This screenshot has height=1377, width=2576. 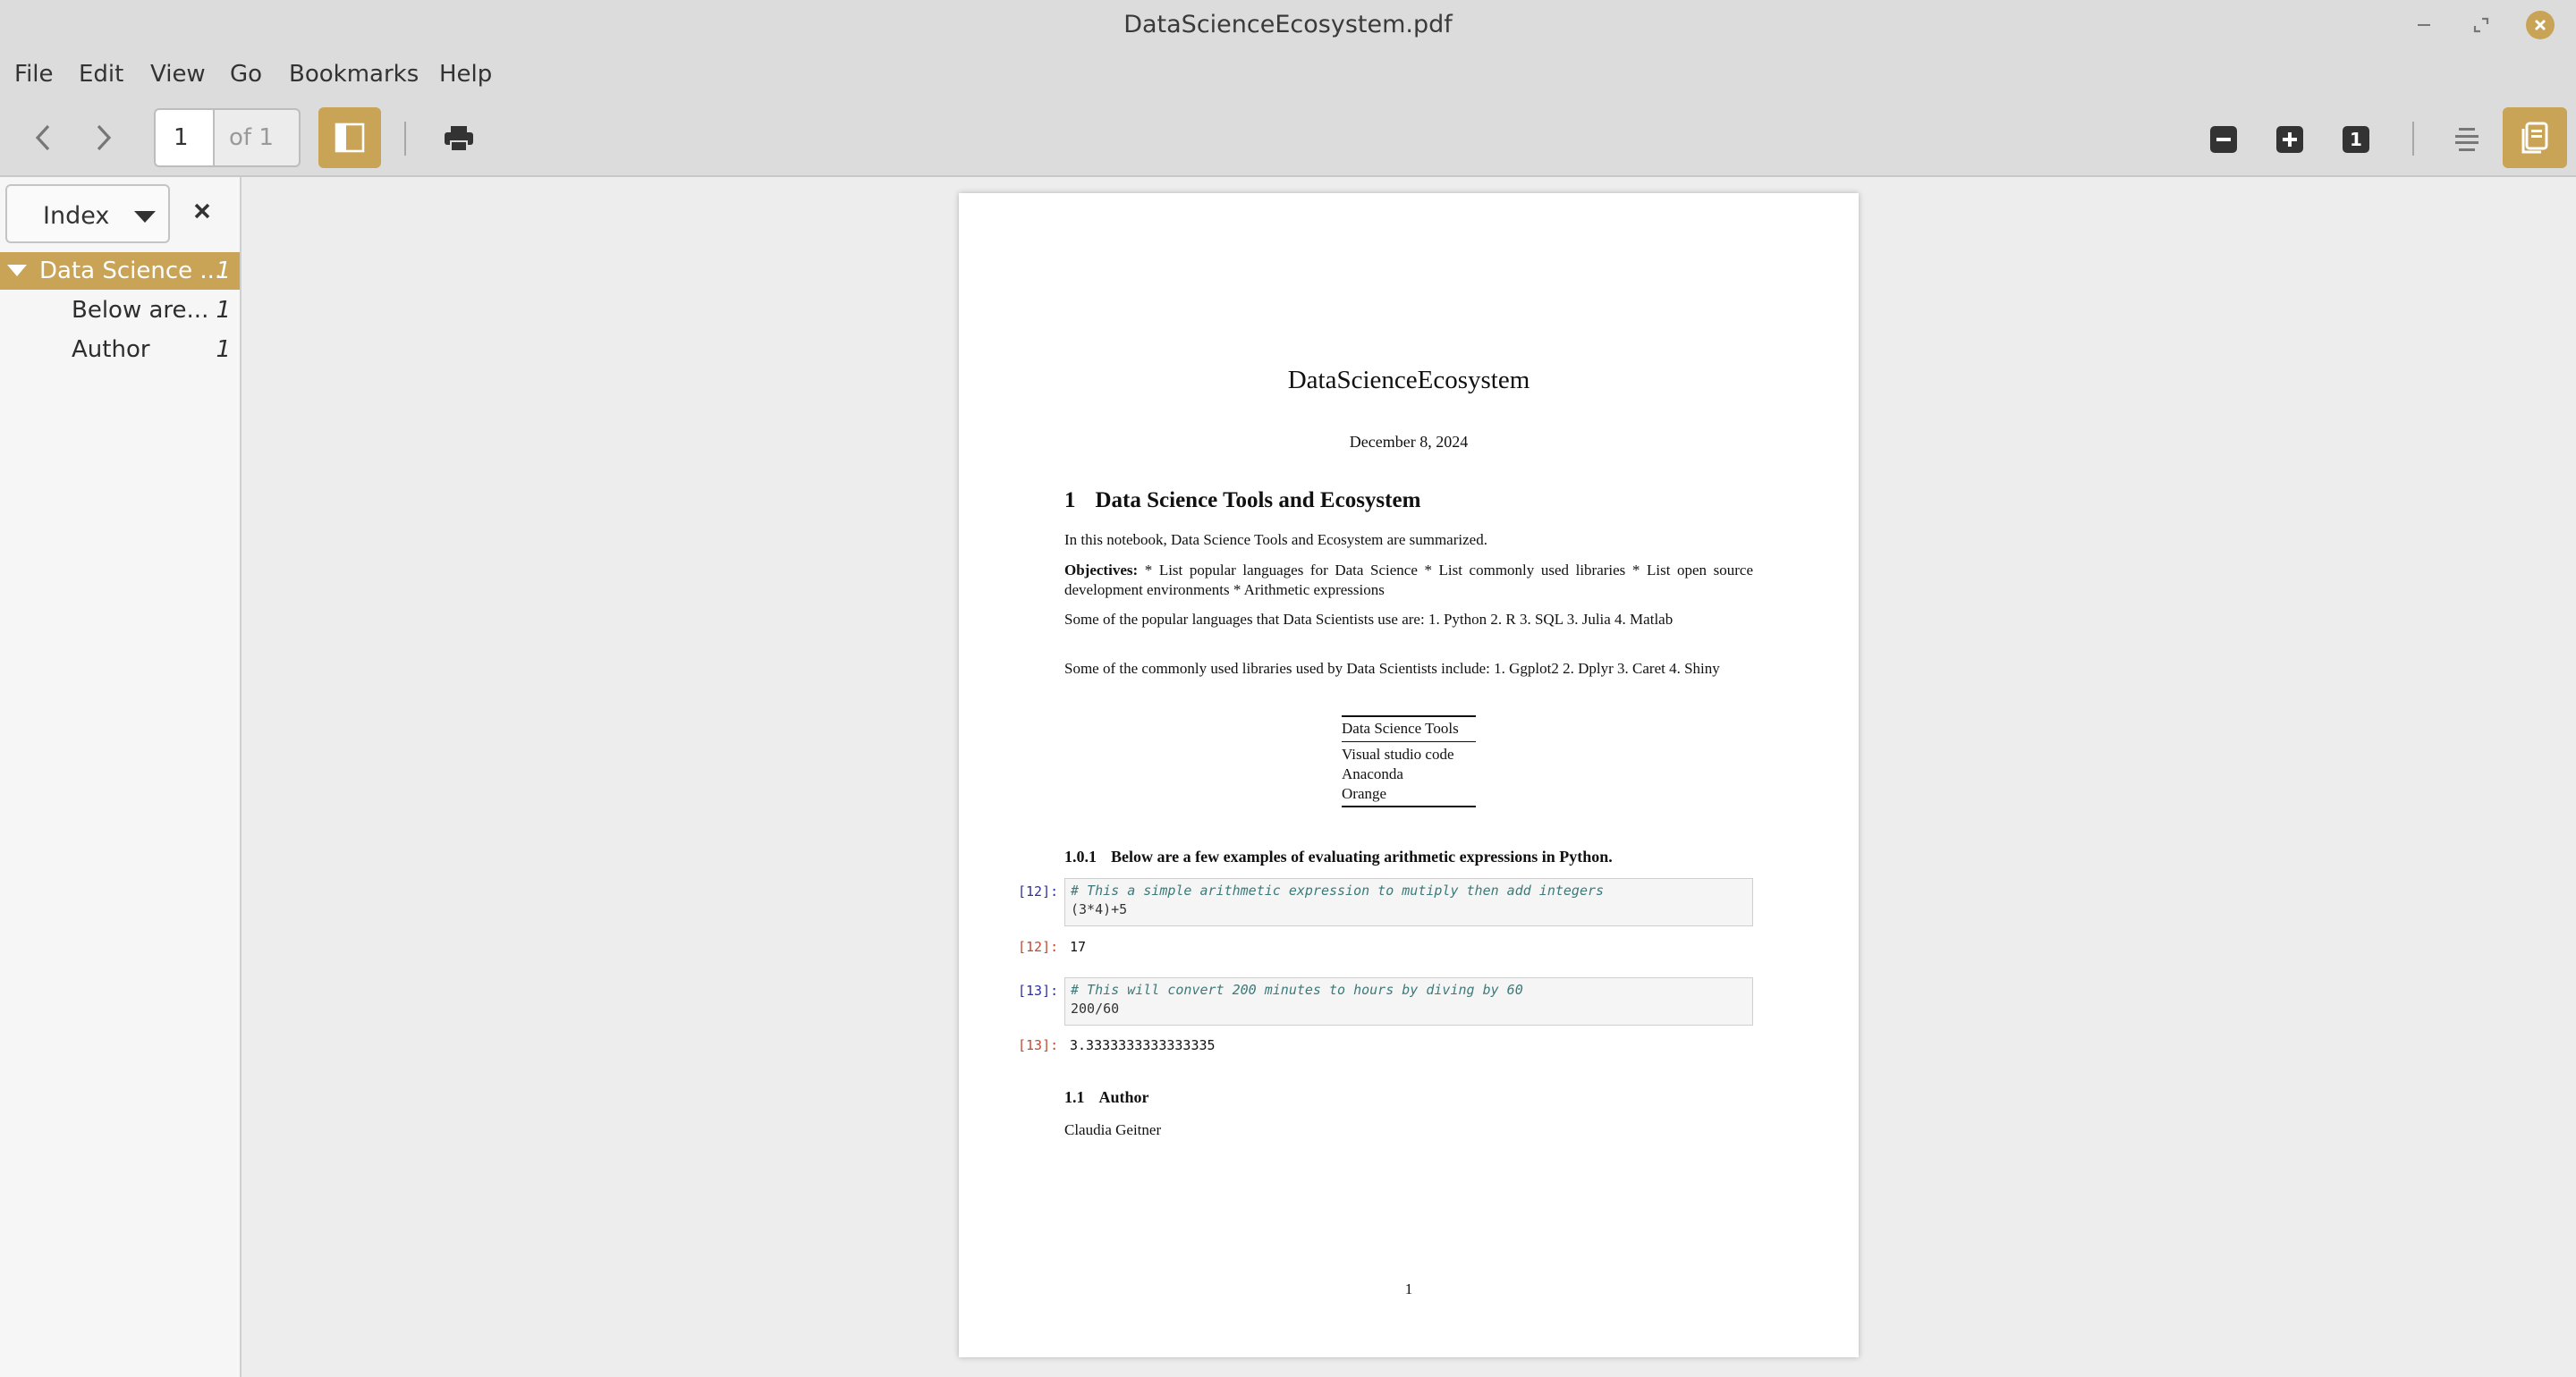 I want to click on index-item-label: Author, so click(x=111, y=349).